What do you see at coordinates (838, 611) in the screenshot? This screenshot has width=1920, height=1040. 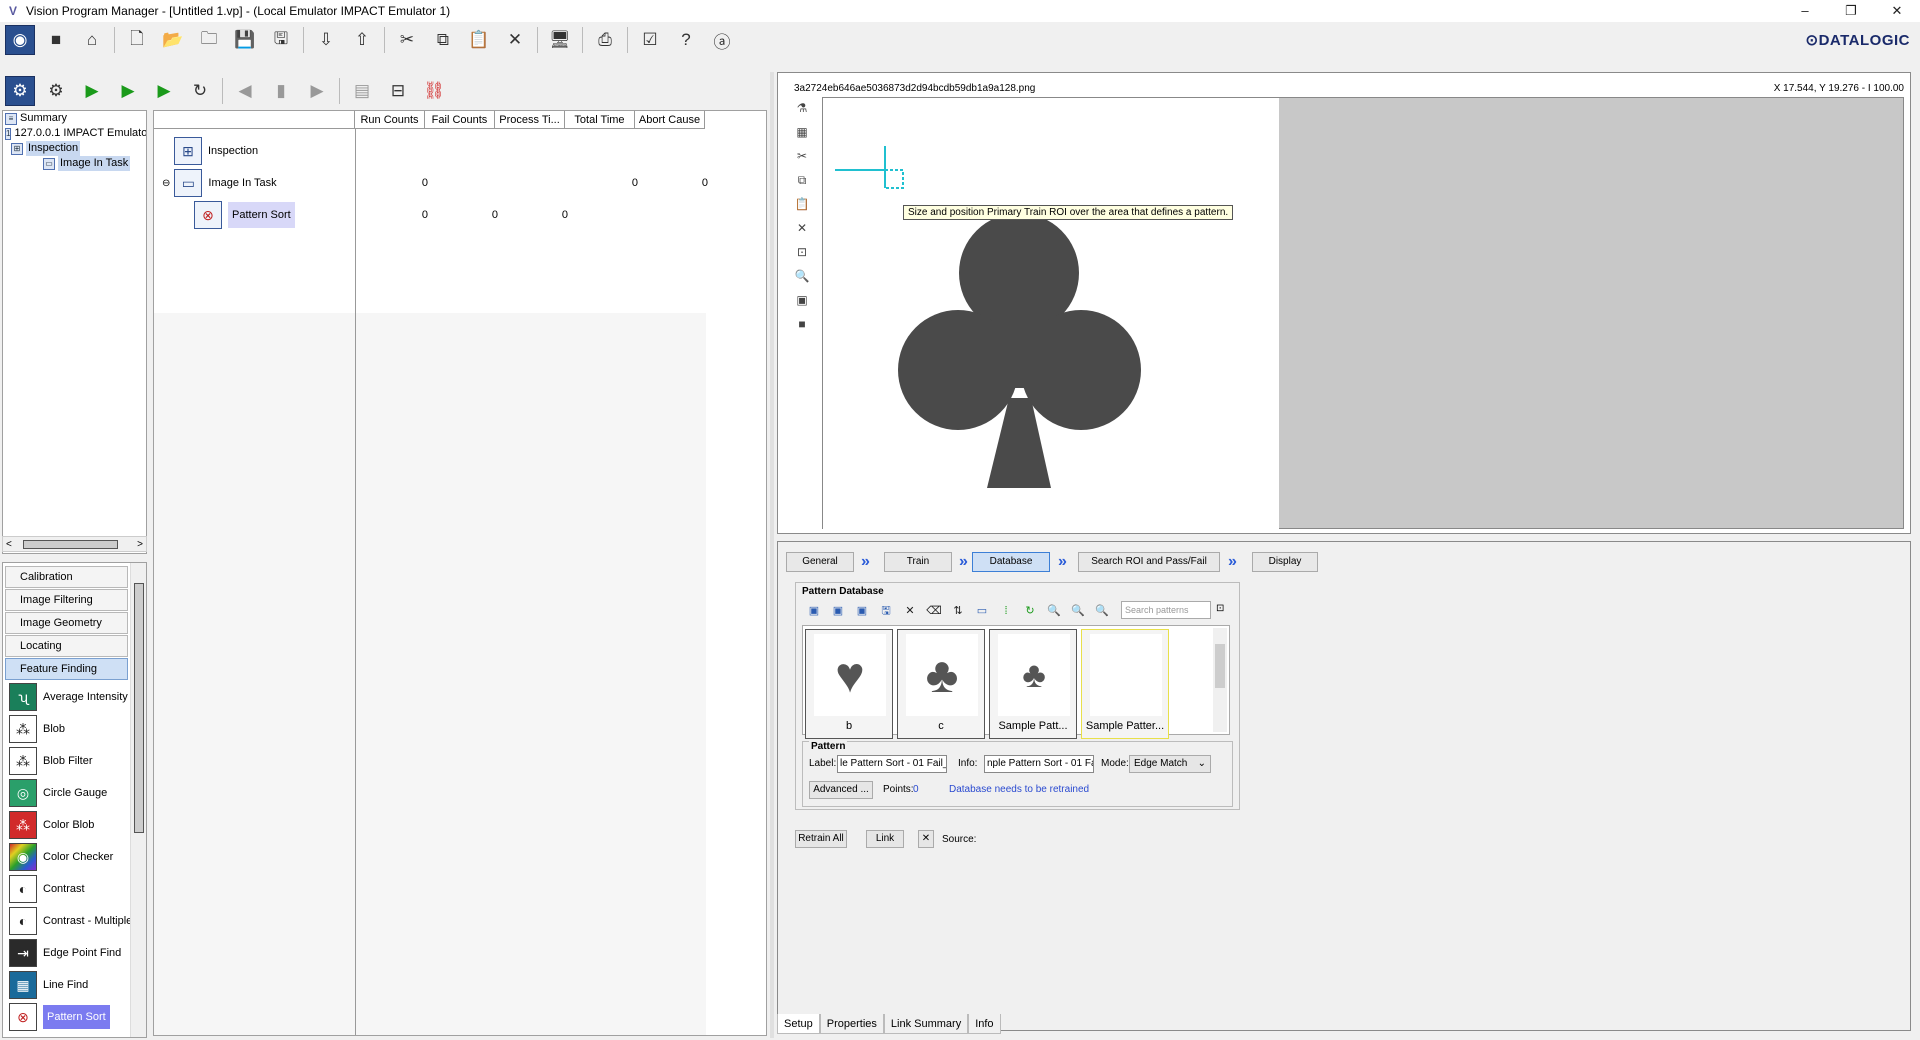 I see `add-multiple-icon: ▣` at bounding box center [838, 611].